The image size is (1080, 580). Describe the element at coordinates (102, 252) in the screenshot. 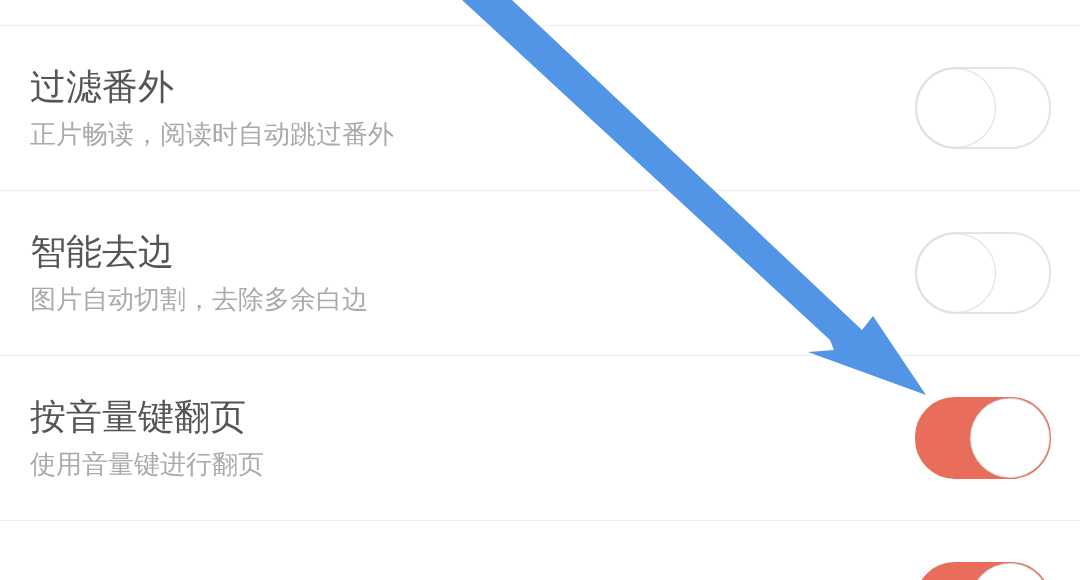

I see `setting-title: 智能去边` at that location.